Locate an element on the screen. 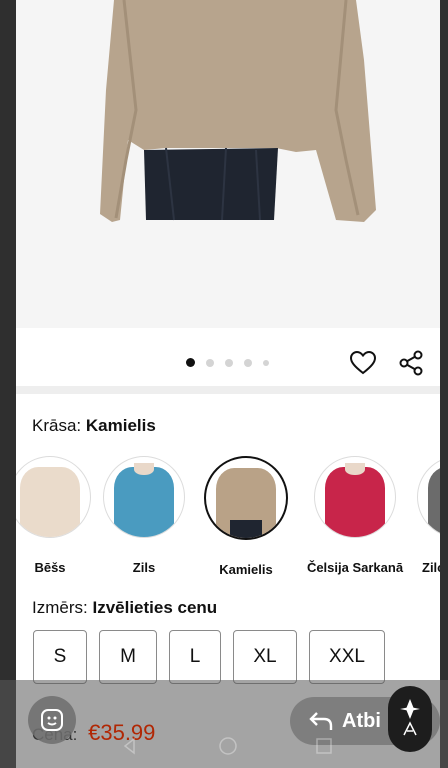 The height and width of the screenshot is (768, 448). size-button-xl: XL is located at coordinates (265, 657).